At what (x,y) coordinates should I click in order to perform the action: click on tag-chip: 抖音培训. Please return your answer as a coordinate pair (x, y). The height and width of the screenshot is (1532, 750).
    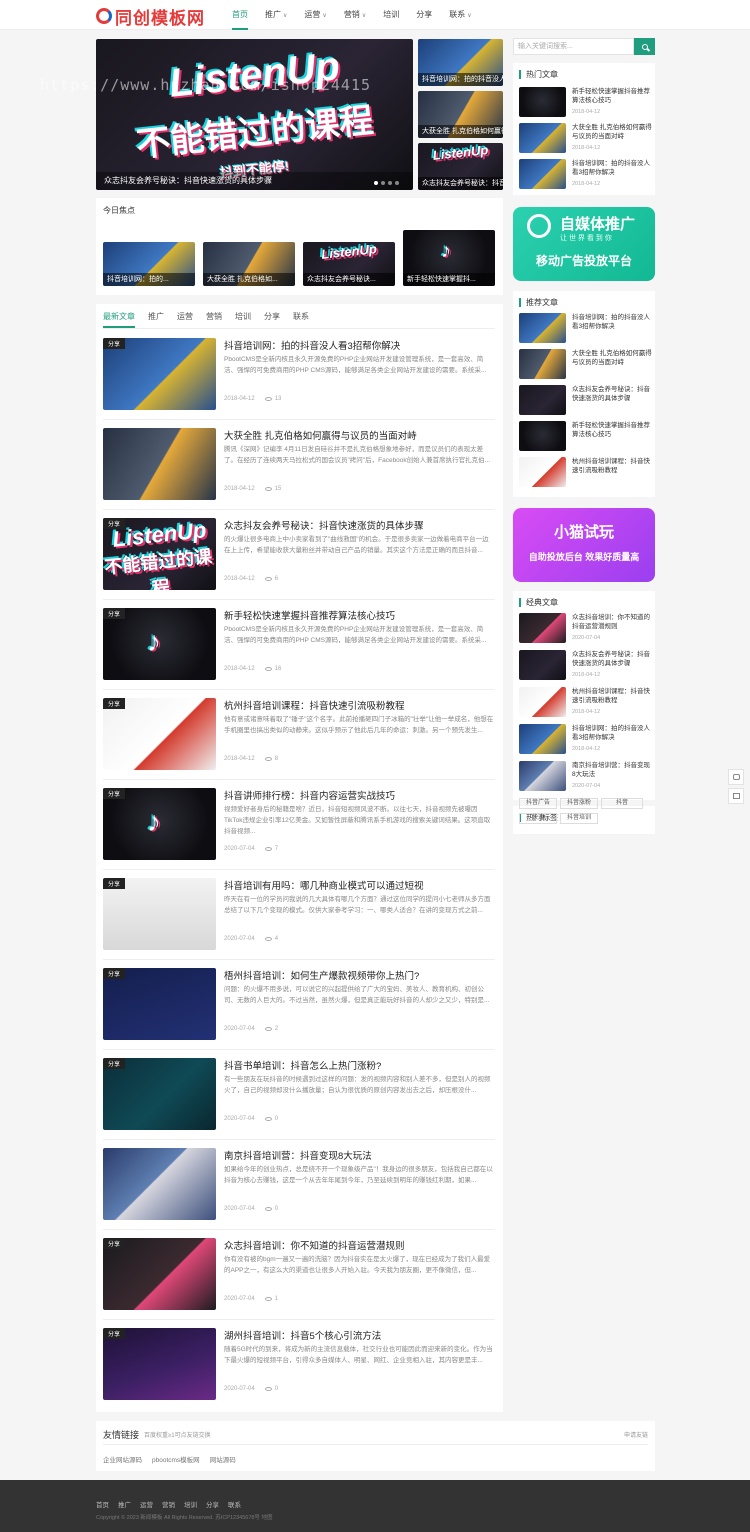
    Looking at the image, I should click on (579, 818).